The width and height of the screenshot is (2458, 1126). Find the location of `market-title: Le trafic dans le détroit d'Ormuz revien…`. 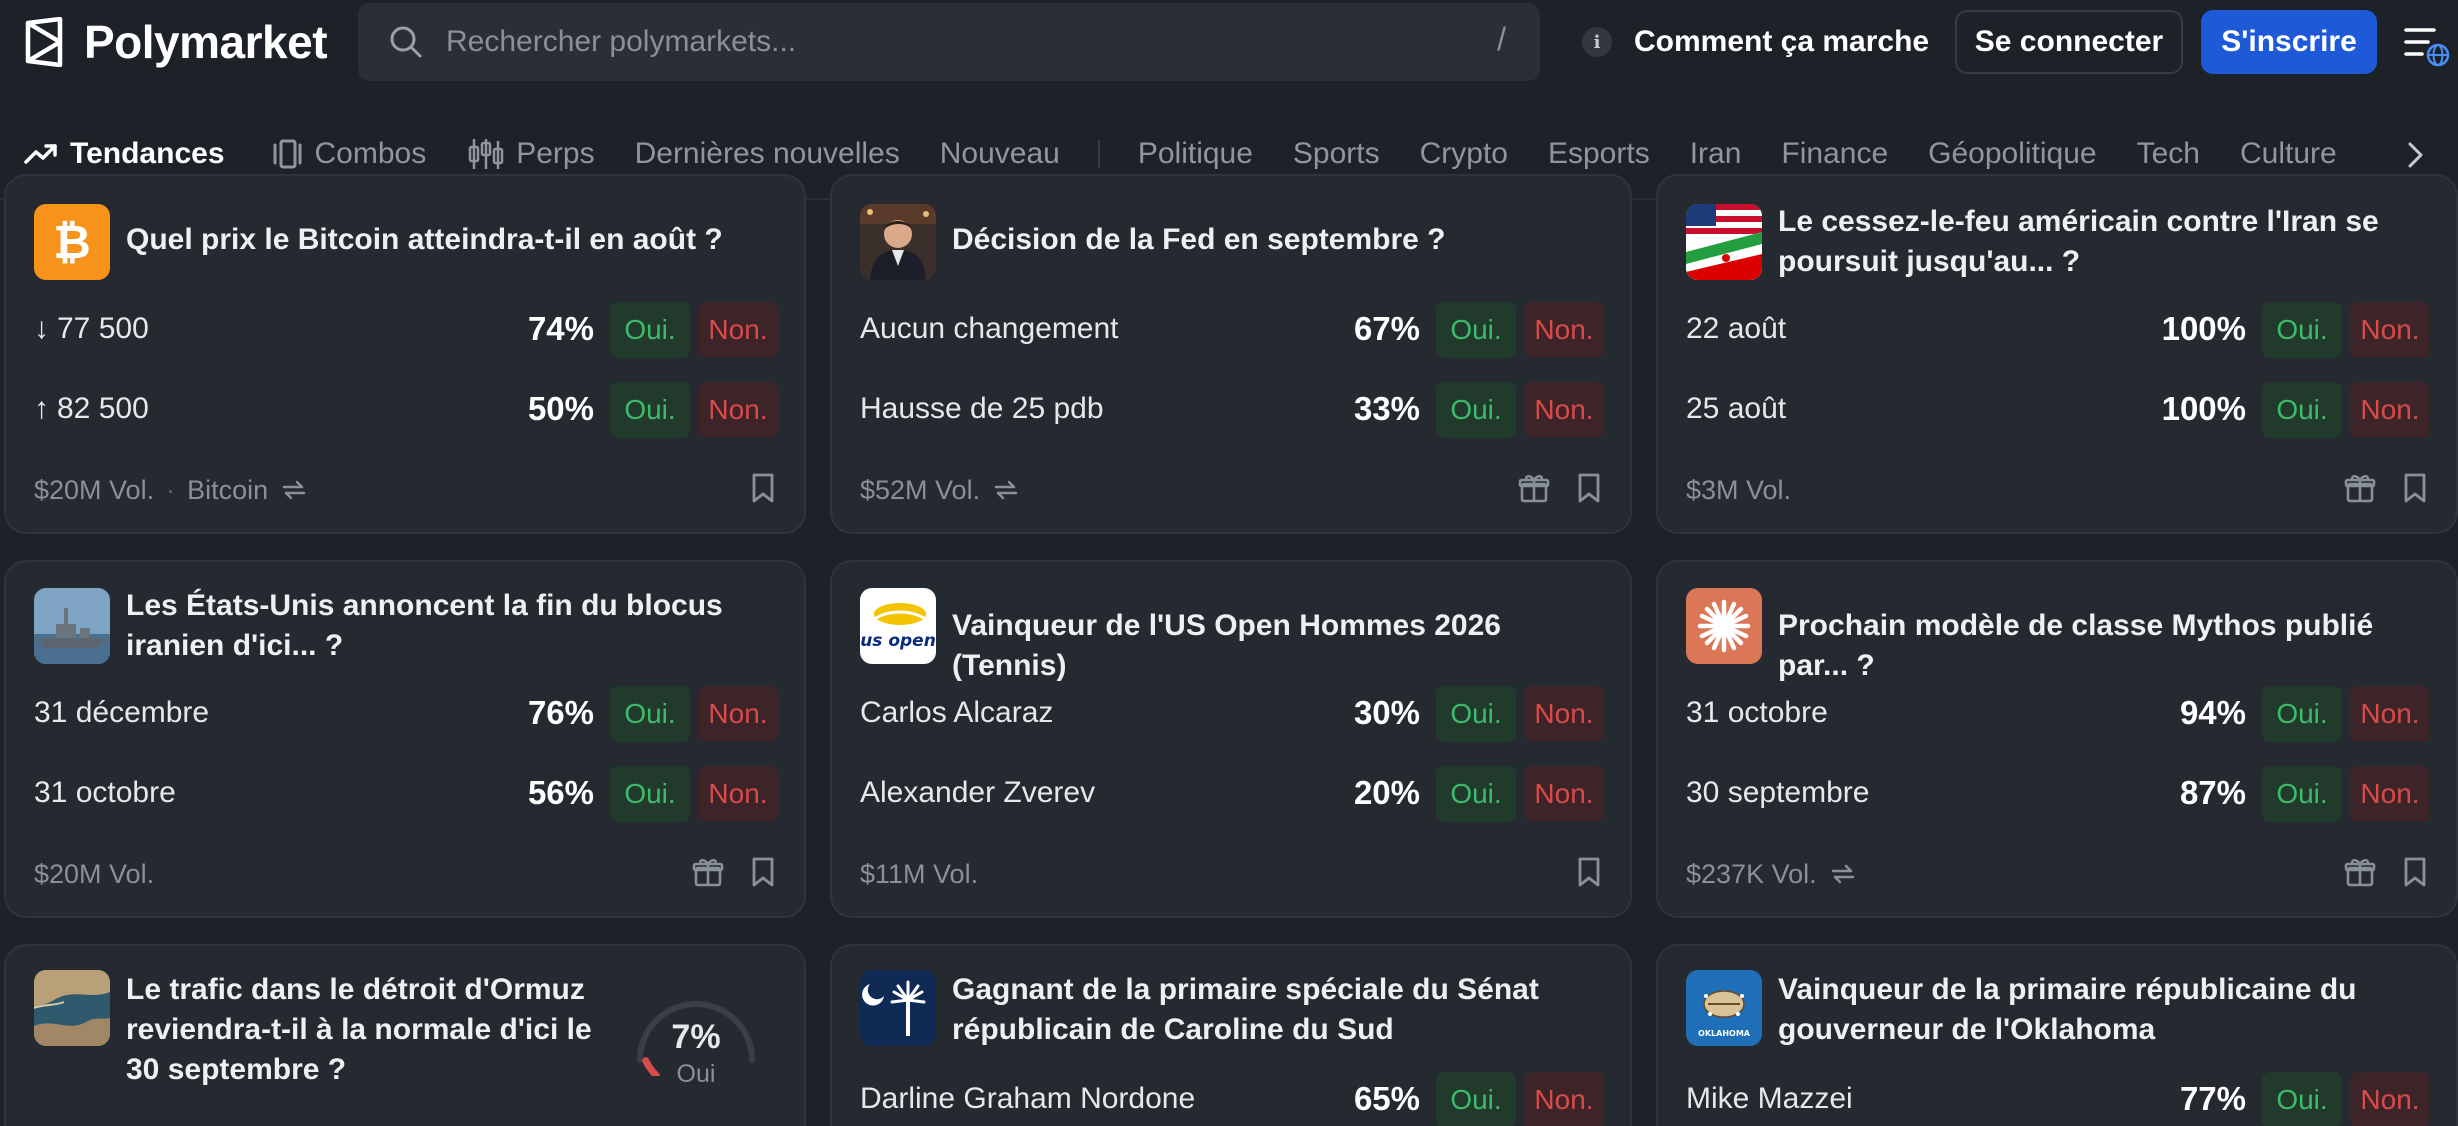

market-title: Le trafic dans le détroit d'Ormuz revien… is located at coordinates (367, 1030).